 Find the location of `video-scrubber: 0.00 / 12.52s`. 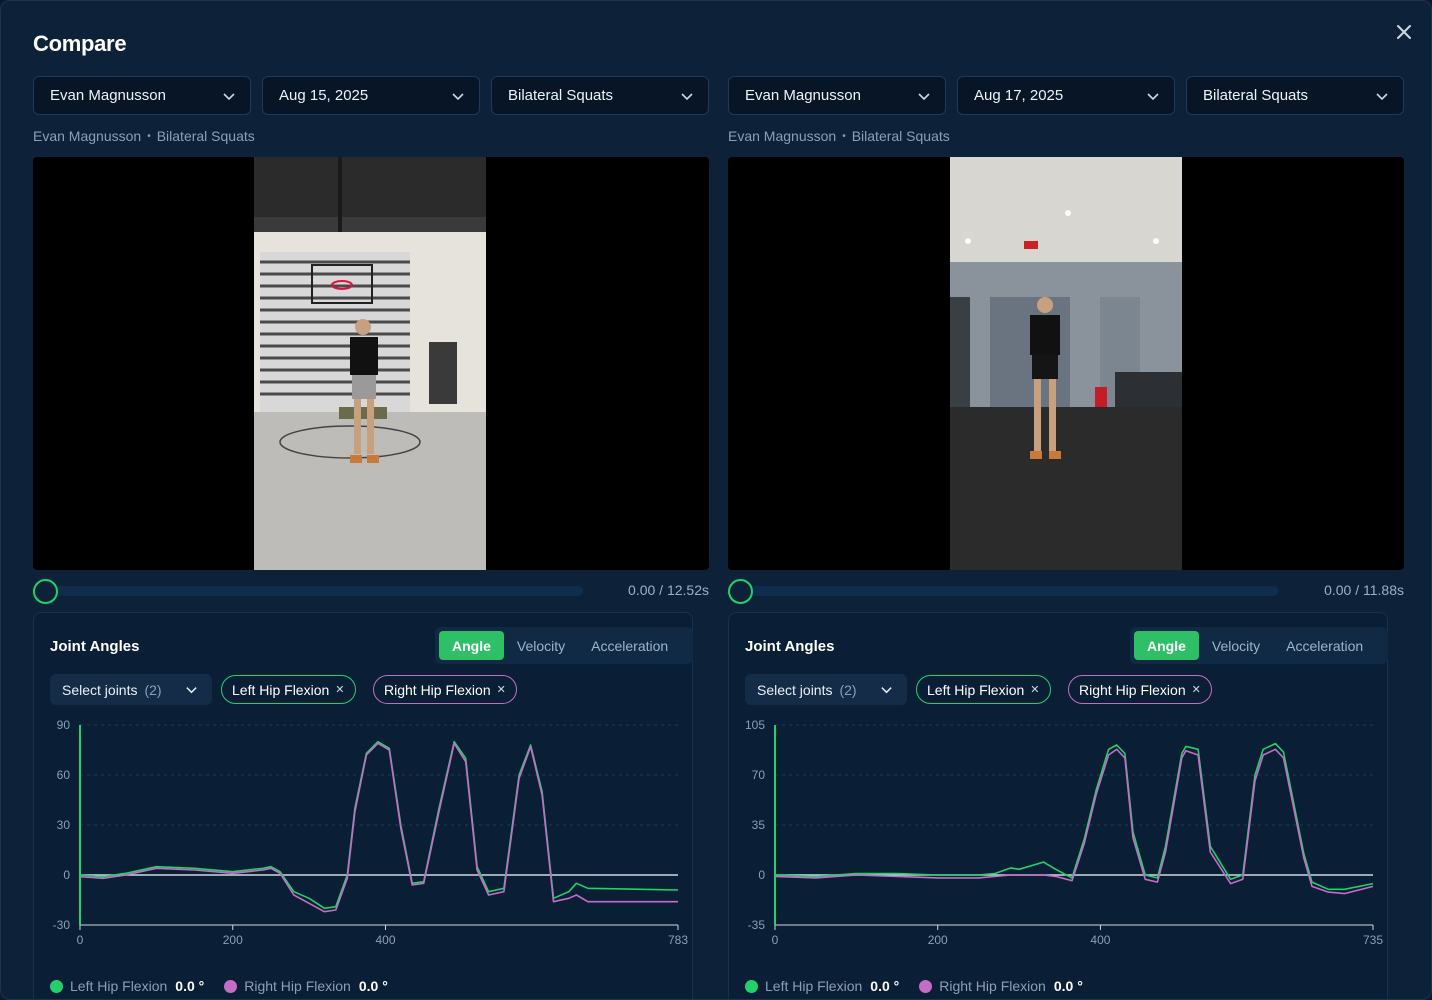

video-scrubber: 0.00 / 12.52s is located at coordinates (371, 591).